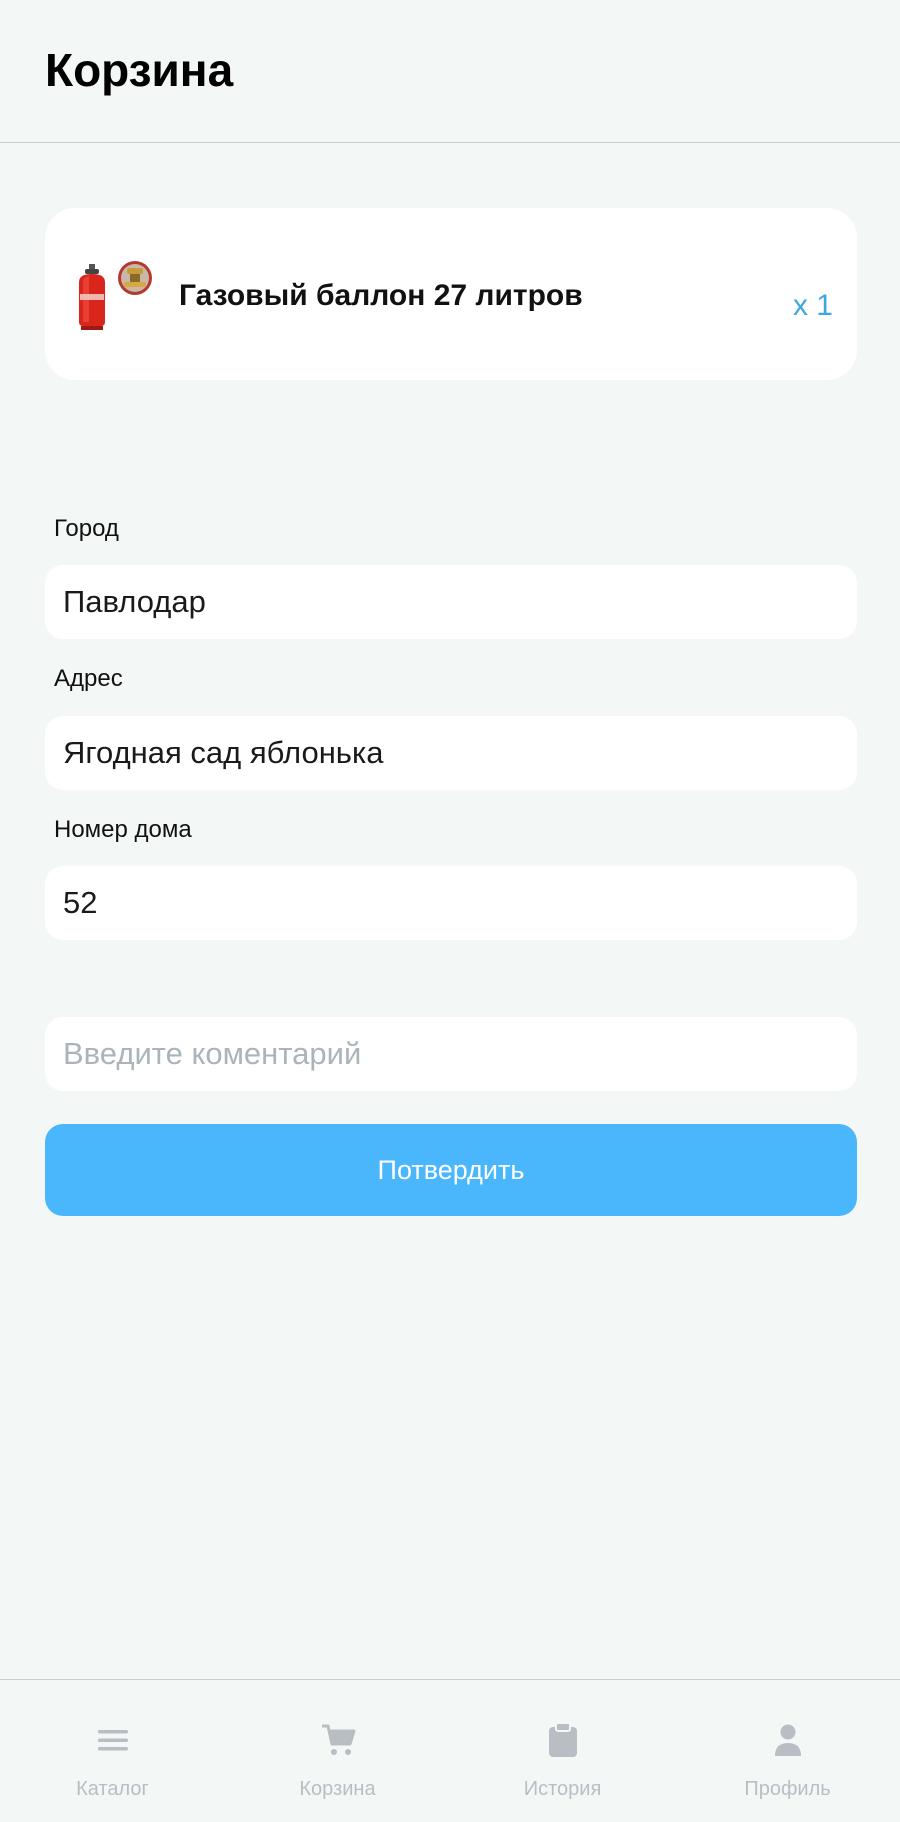  I want to click on city-field: Павлодар, so click(451, 602).